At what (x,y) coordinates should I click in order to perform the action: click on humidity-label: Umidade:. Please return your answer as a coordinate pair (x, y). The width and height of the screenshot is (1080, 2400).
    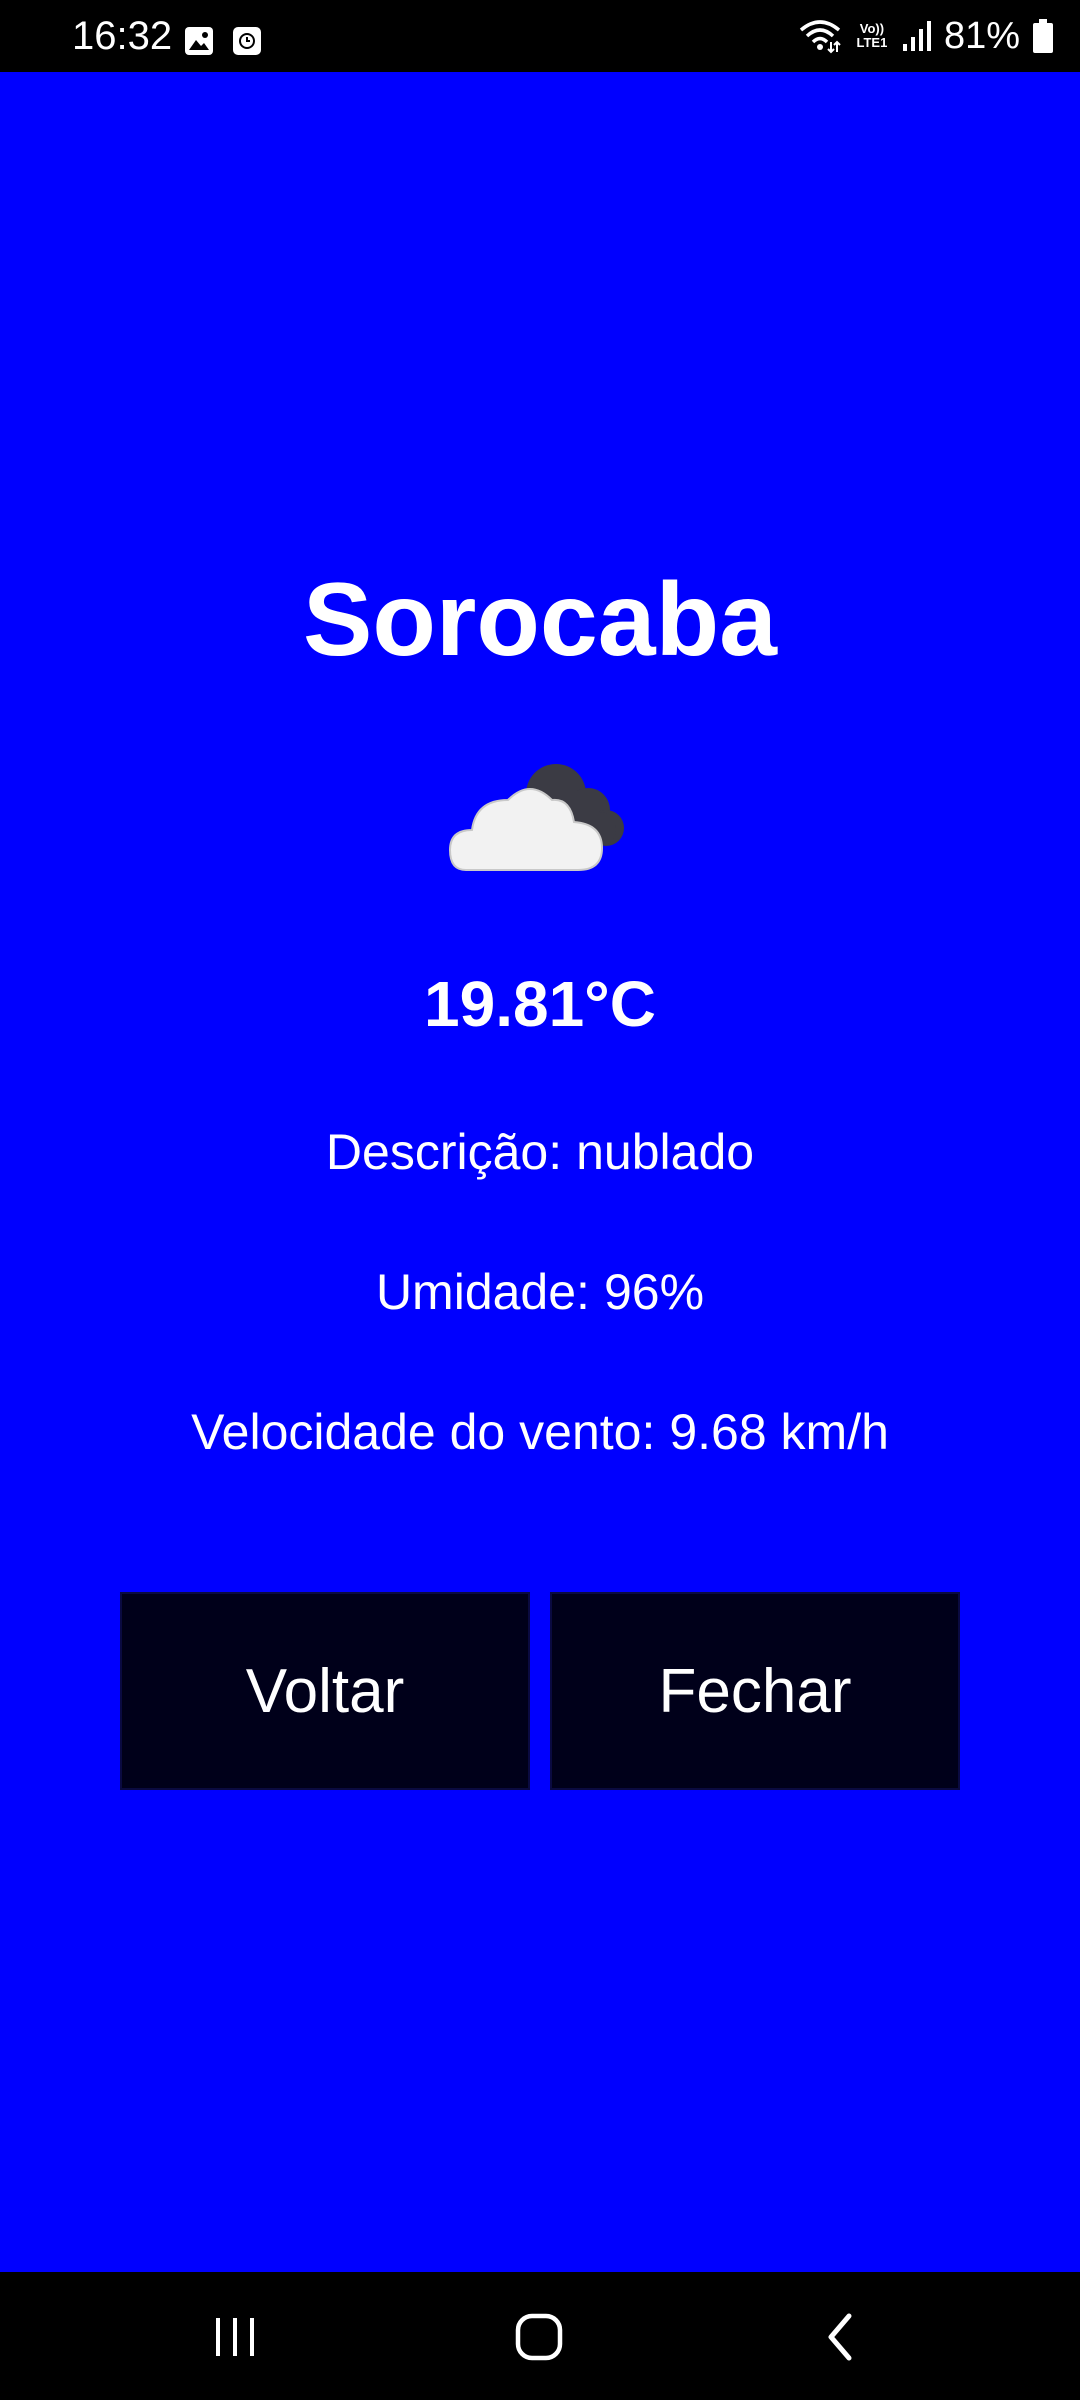
    Looking at the image, I should click on (482, 1292).